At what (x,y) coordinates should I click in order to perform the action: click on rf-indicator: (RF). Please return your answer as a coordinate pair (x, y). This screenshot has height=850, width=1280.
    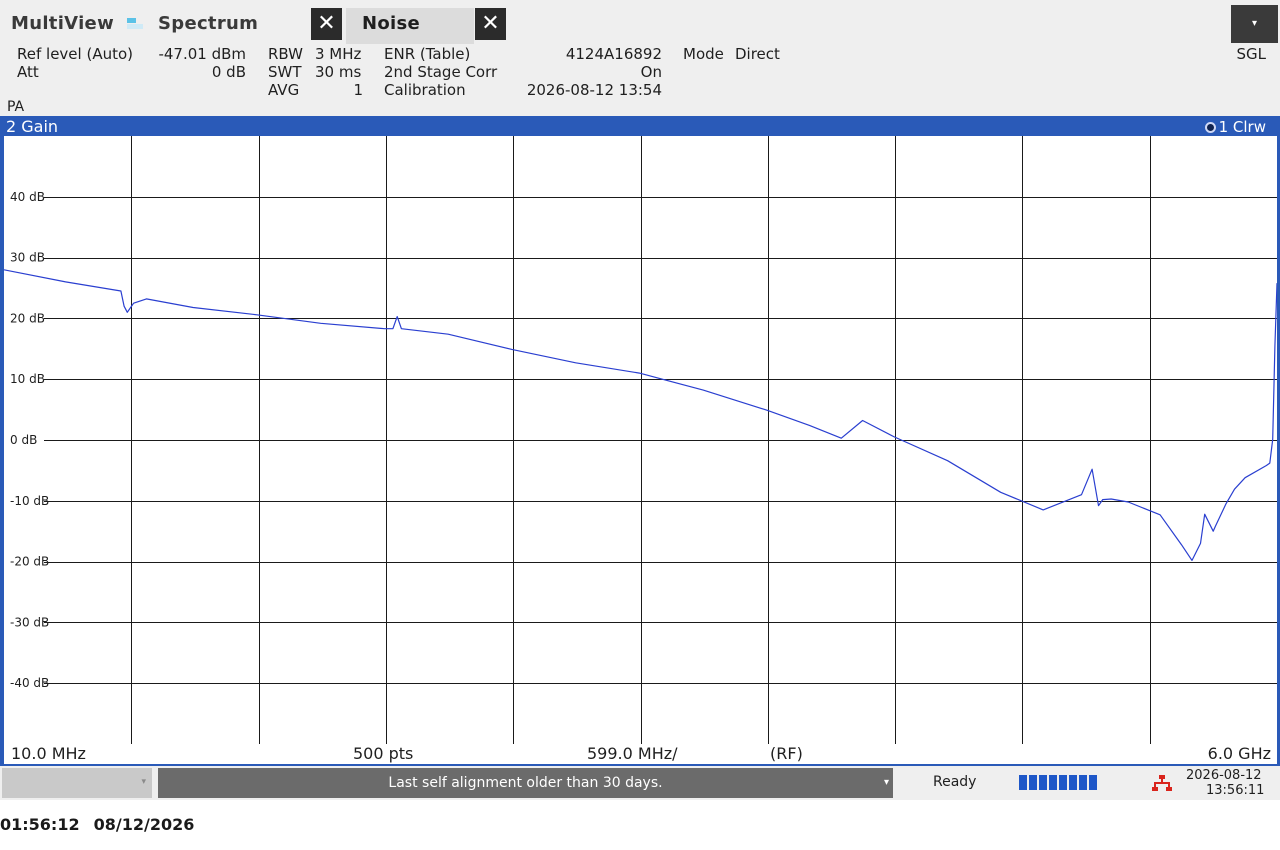
    Looking at the image, I should click on (786, 753).